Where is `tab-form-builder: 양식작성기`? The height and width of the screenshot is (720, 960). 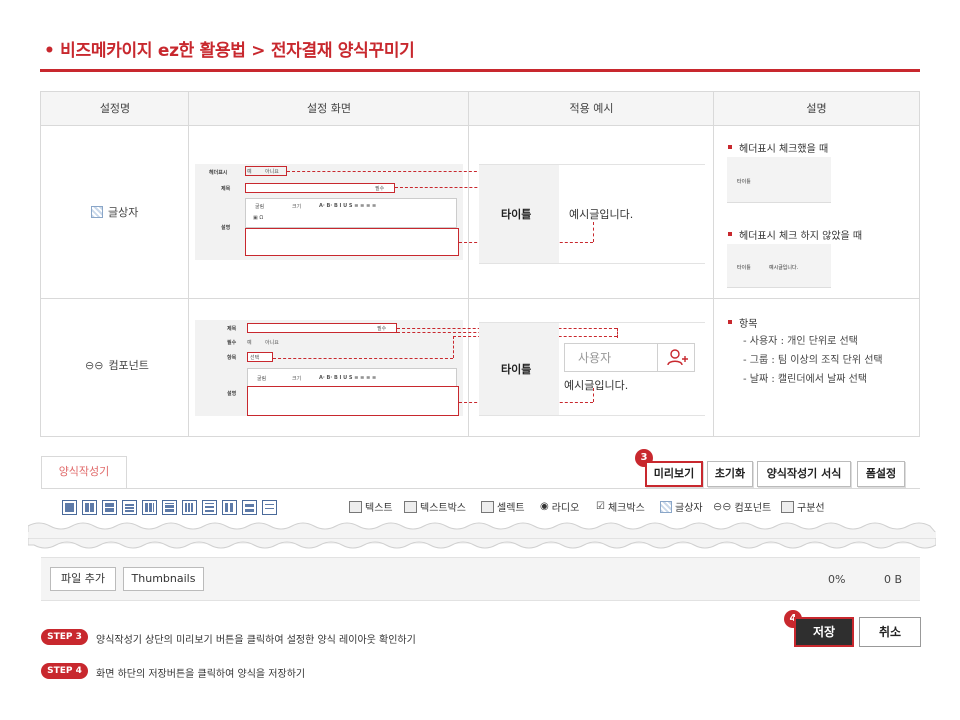 tab-form-builder: 양식작성기 is located at coordinates (84, 472).